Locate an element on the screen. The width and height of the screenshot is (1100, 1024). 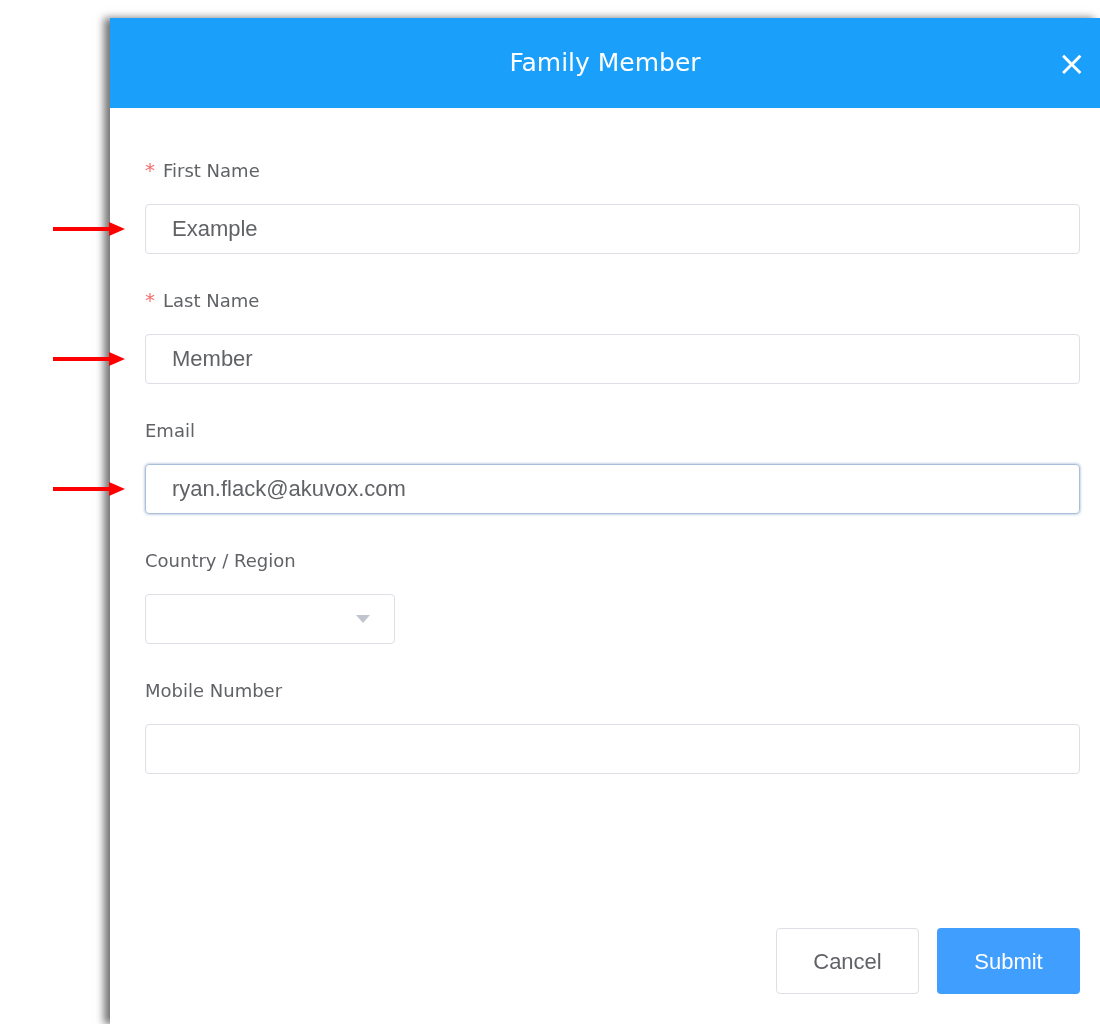
caret-icon is located at coordinates (363, 619).